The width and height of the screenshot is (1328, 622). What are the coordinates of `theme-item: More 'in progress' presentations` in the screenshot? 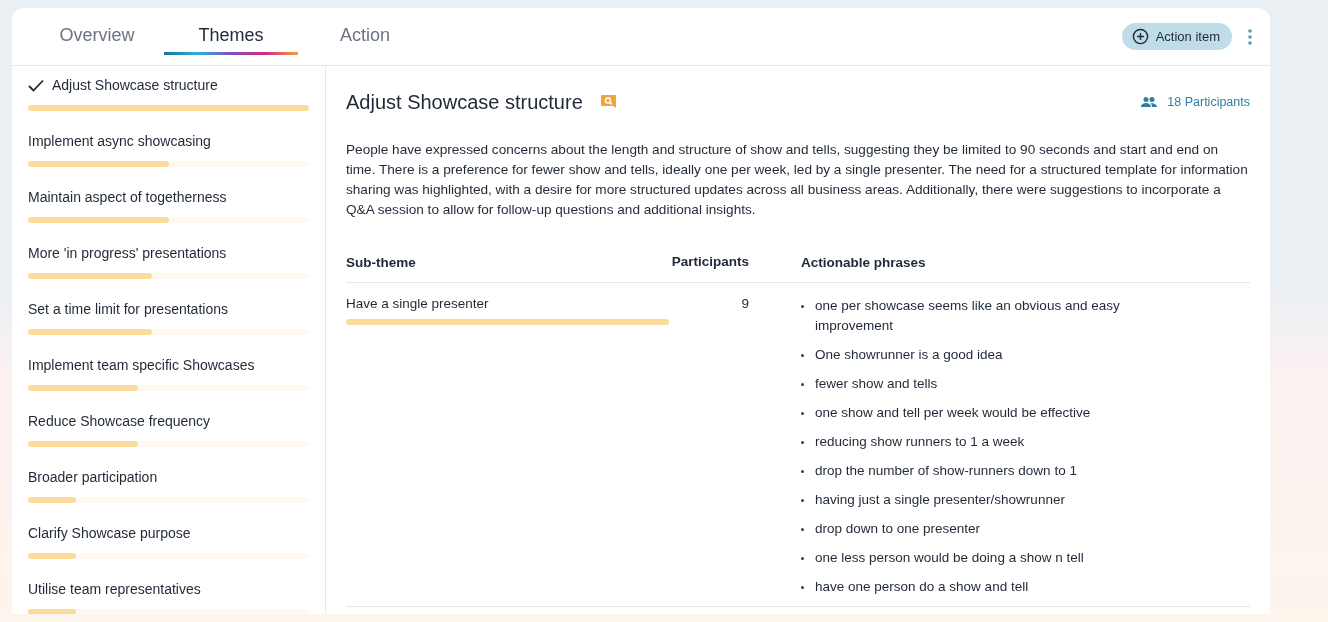 It's located at (127, 253).